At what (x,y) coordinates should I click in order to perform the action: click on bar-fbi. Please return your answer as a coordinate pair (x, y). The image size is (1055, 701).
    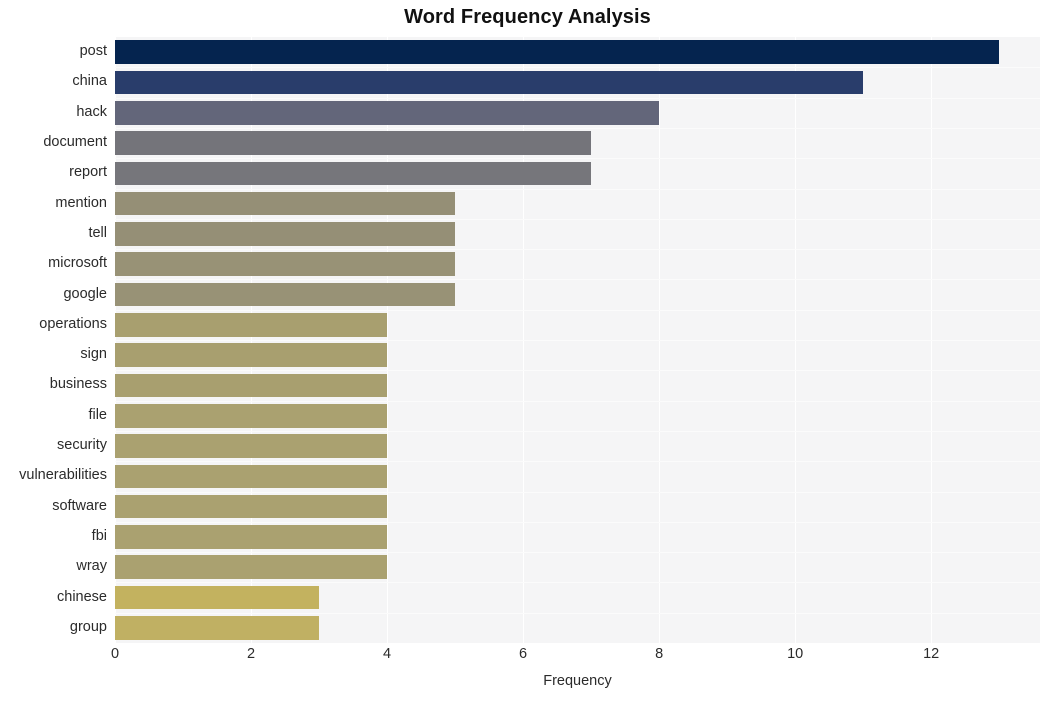
    Looking at the image, I should click on (251, 537).